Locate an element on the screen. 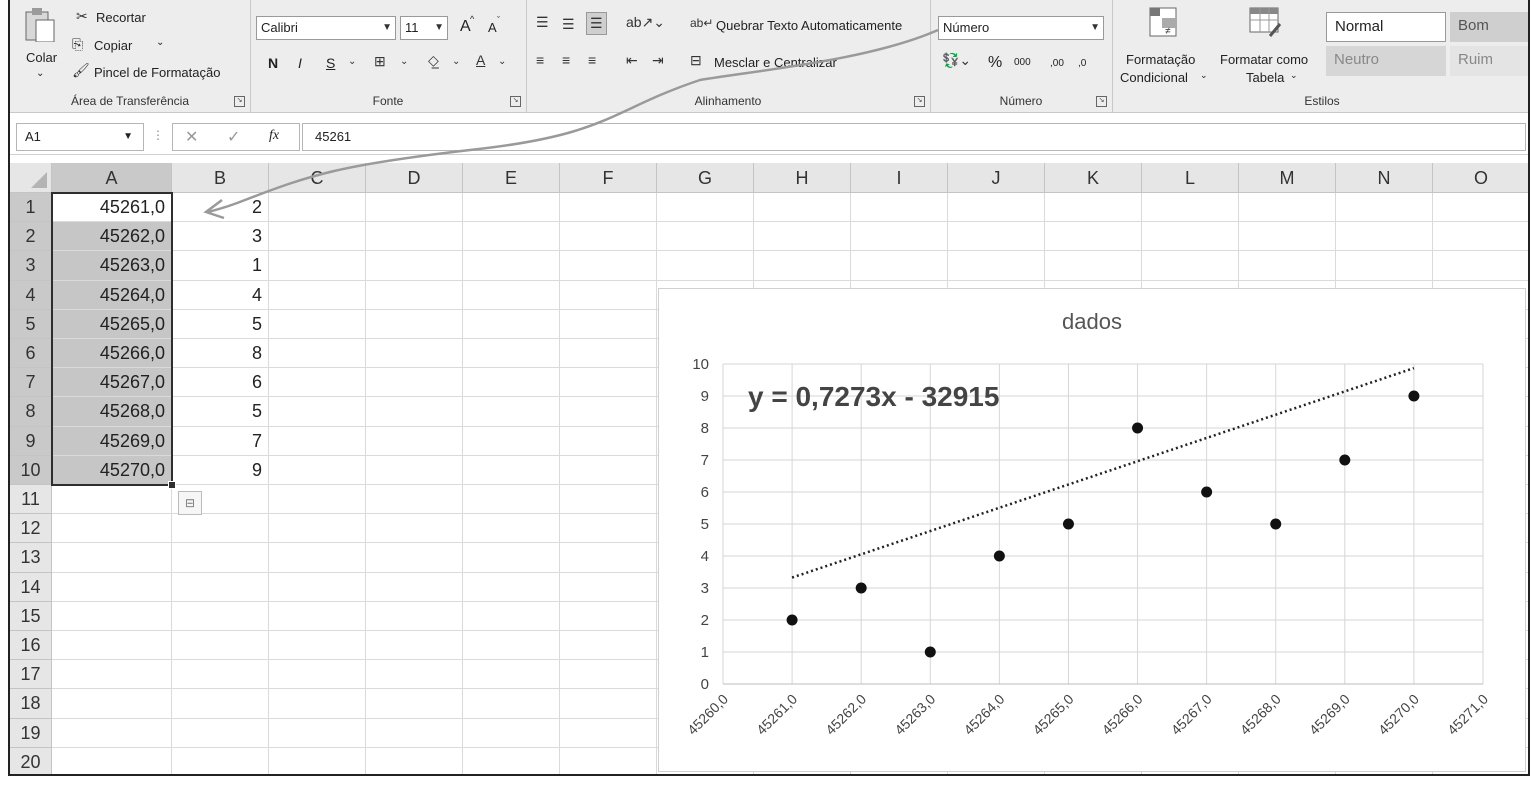 Image resolution: width=1535 pixels, height=789 pixels. cell-e7 is located at coordinates (511, 383).